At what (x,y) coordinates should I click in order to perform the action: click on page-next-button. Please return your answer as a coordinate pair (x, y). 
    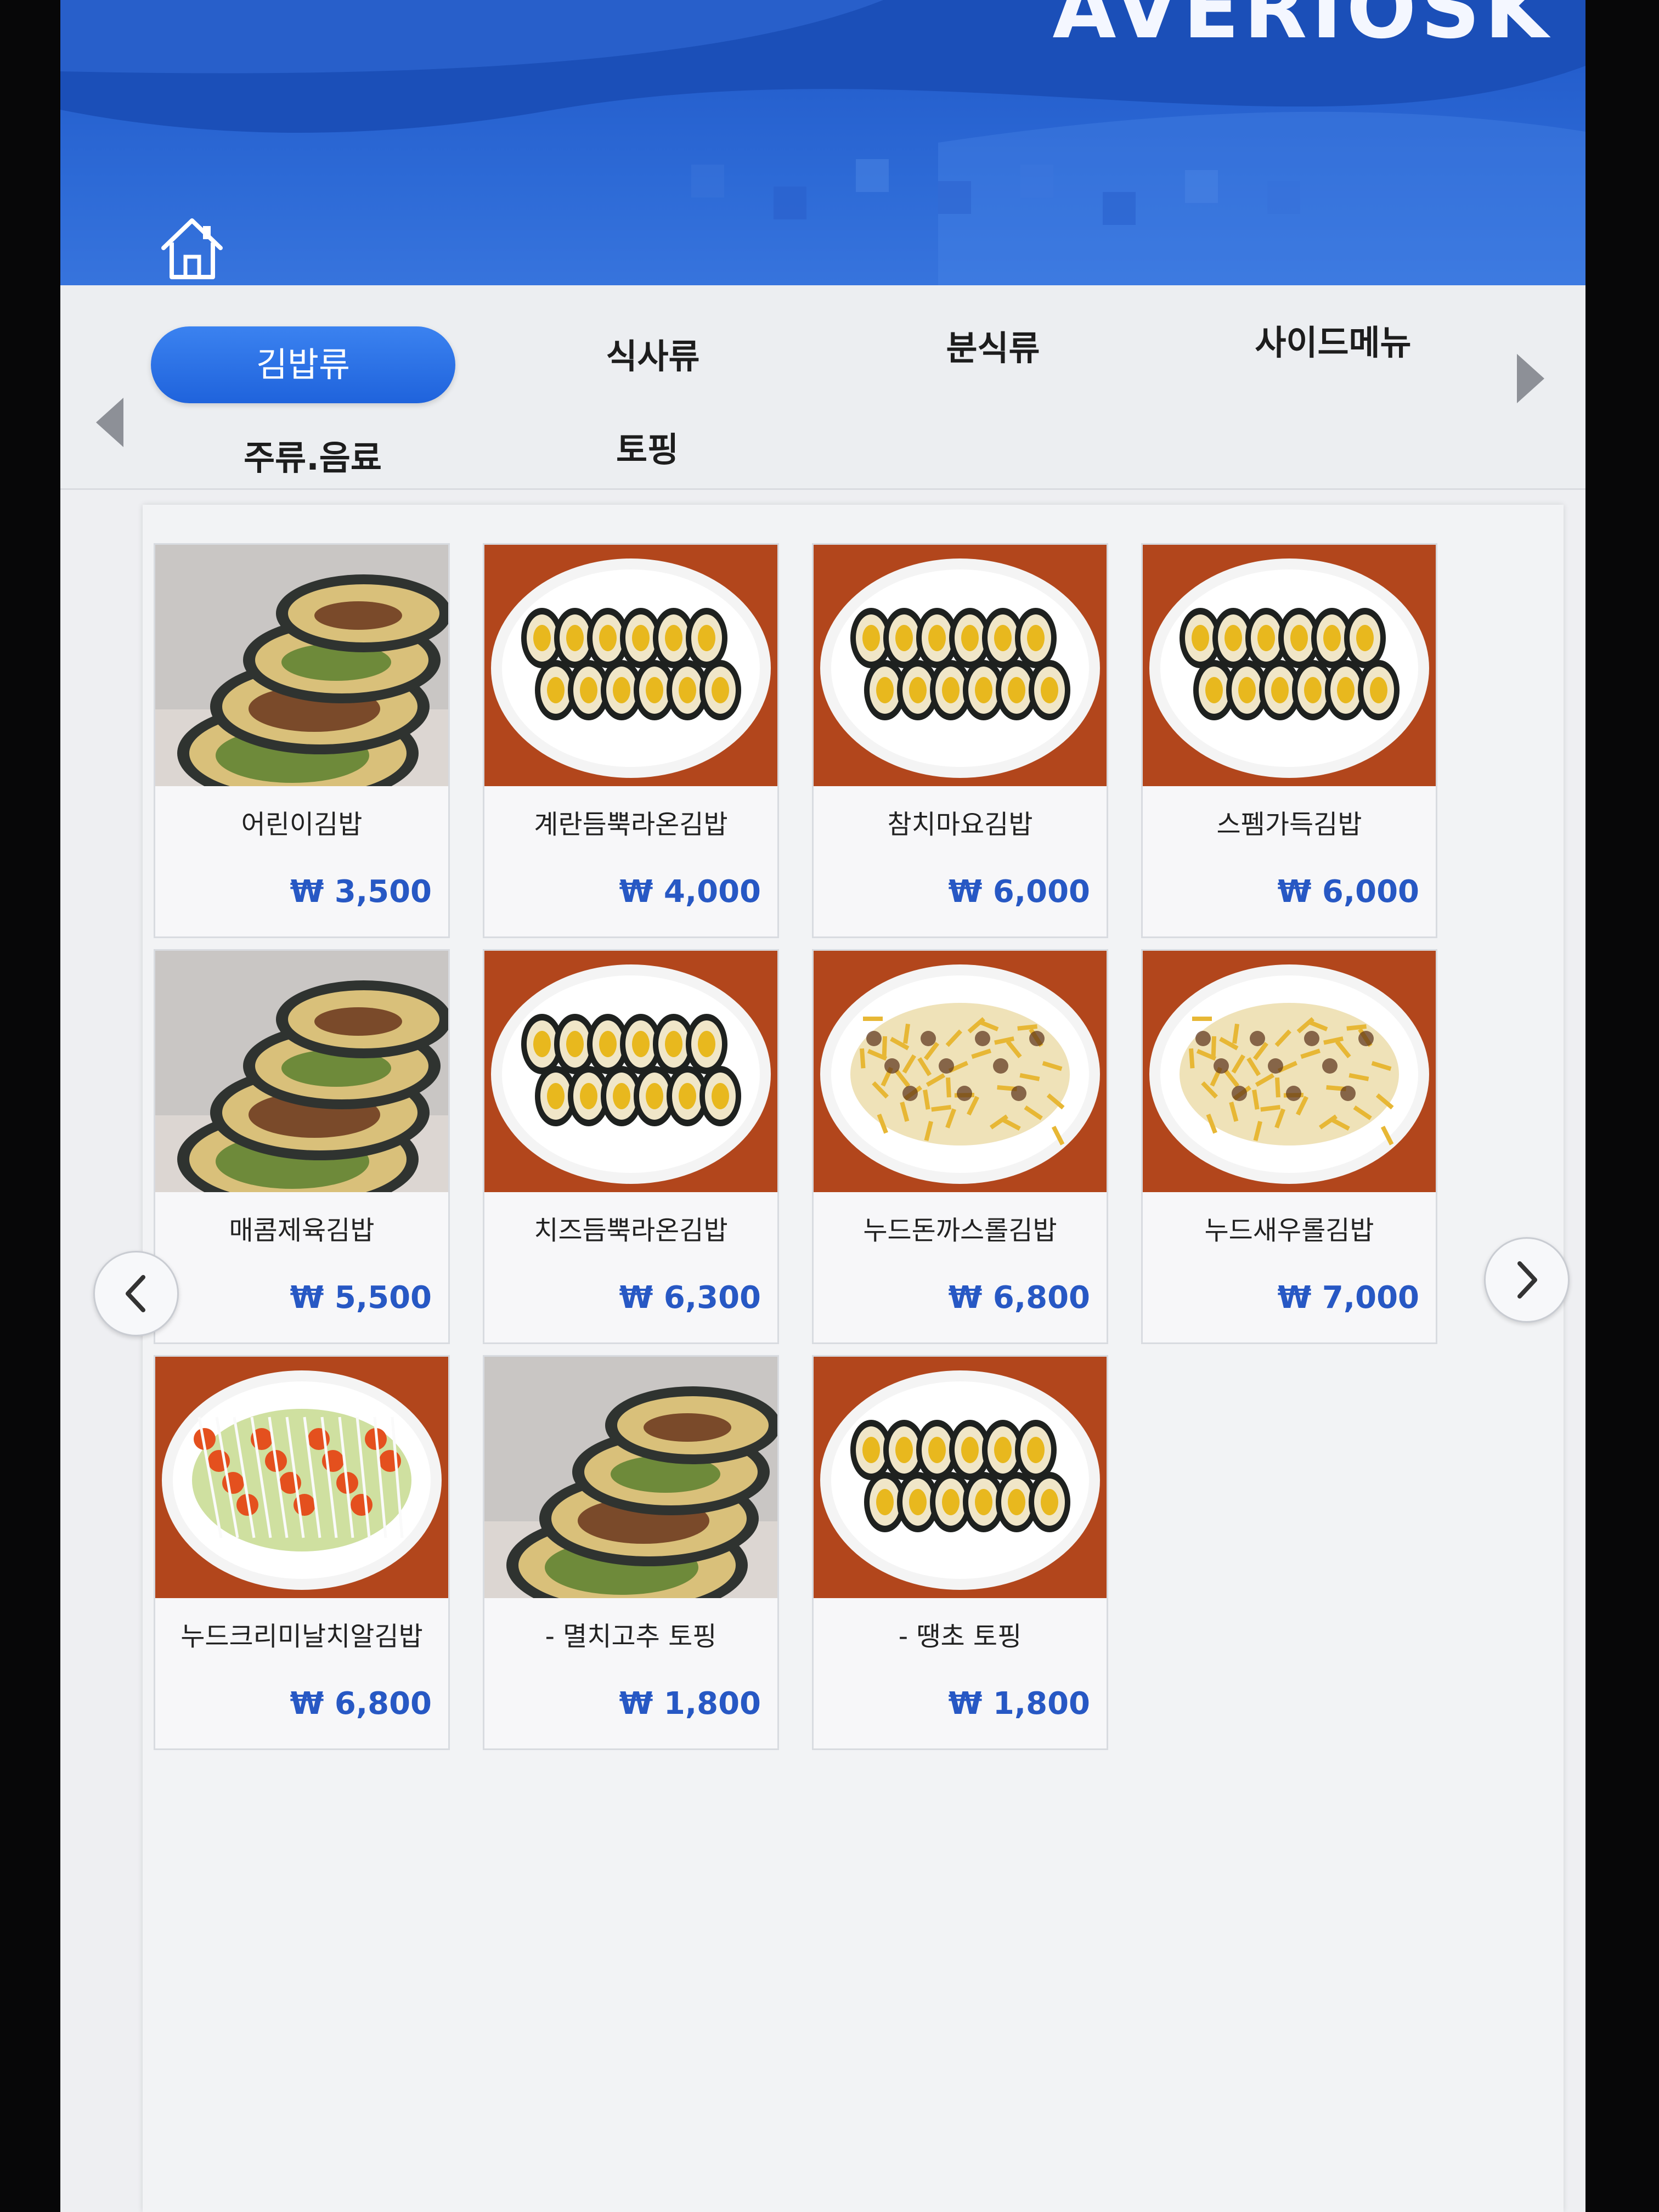
    Looking at the image, I should click on (1527, 1280).